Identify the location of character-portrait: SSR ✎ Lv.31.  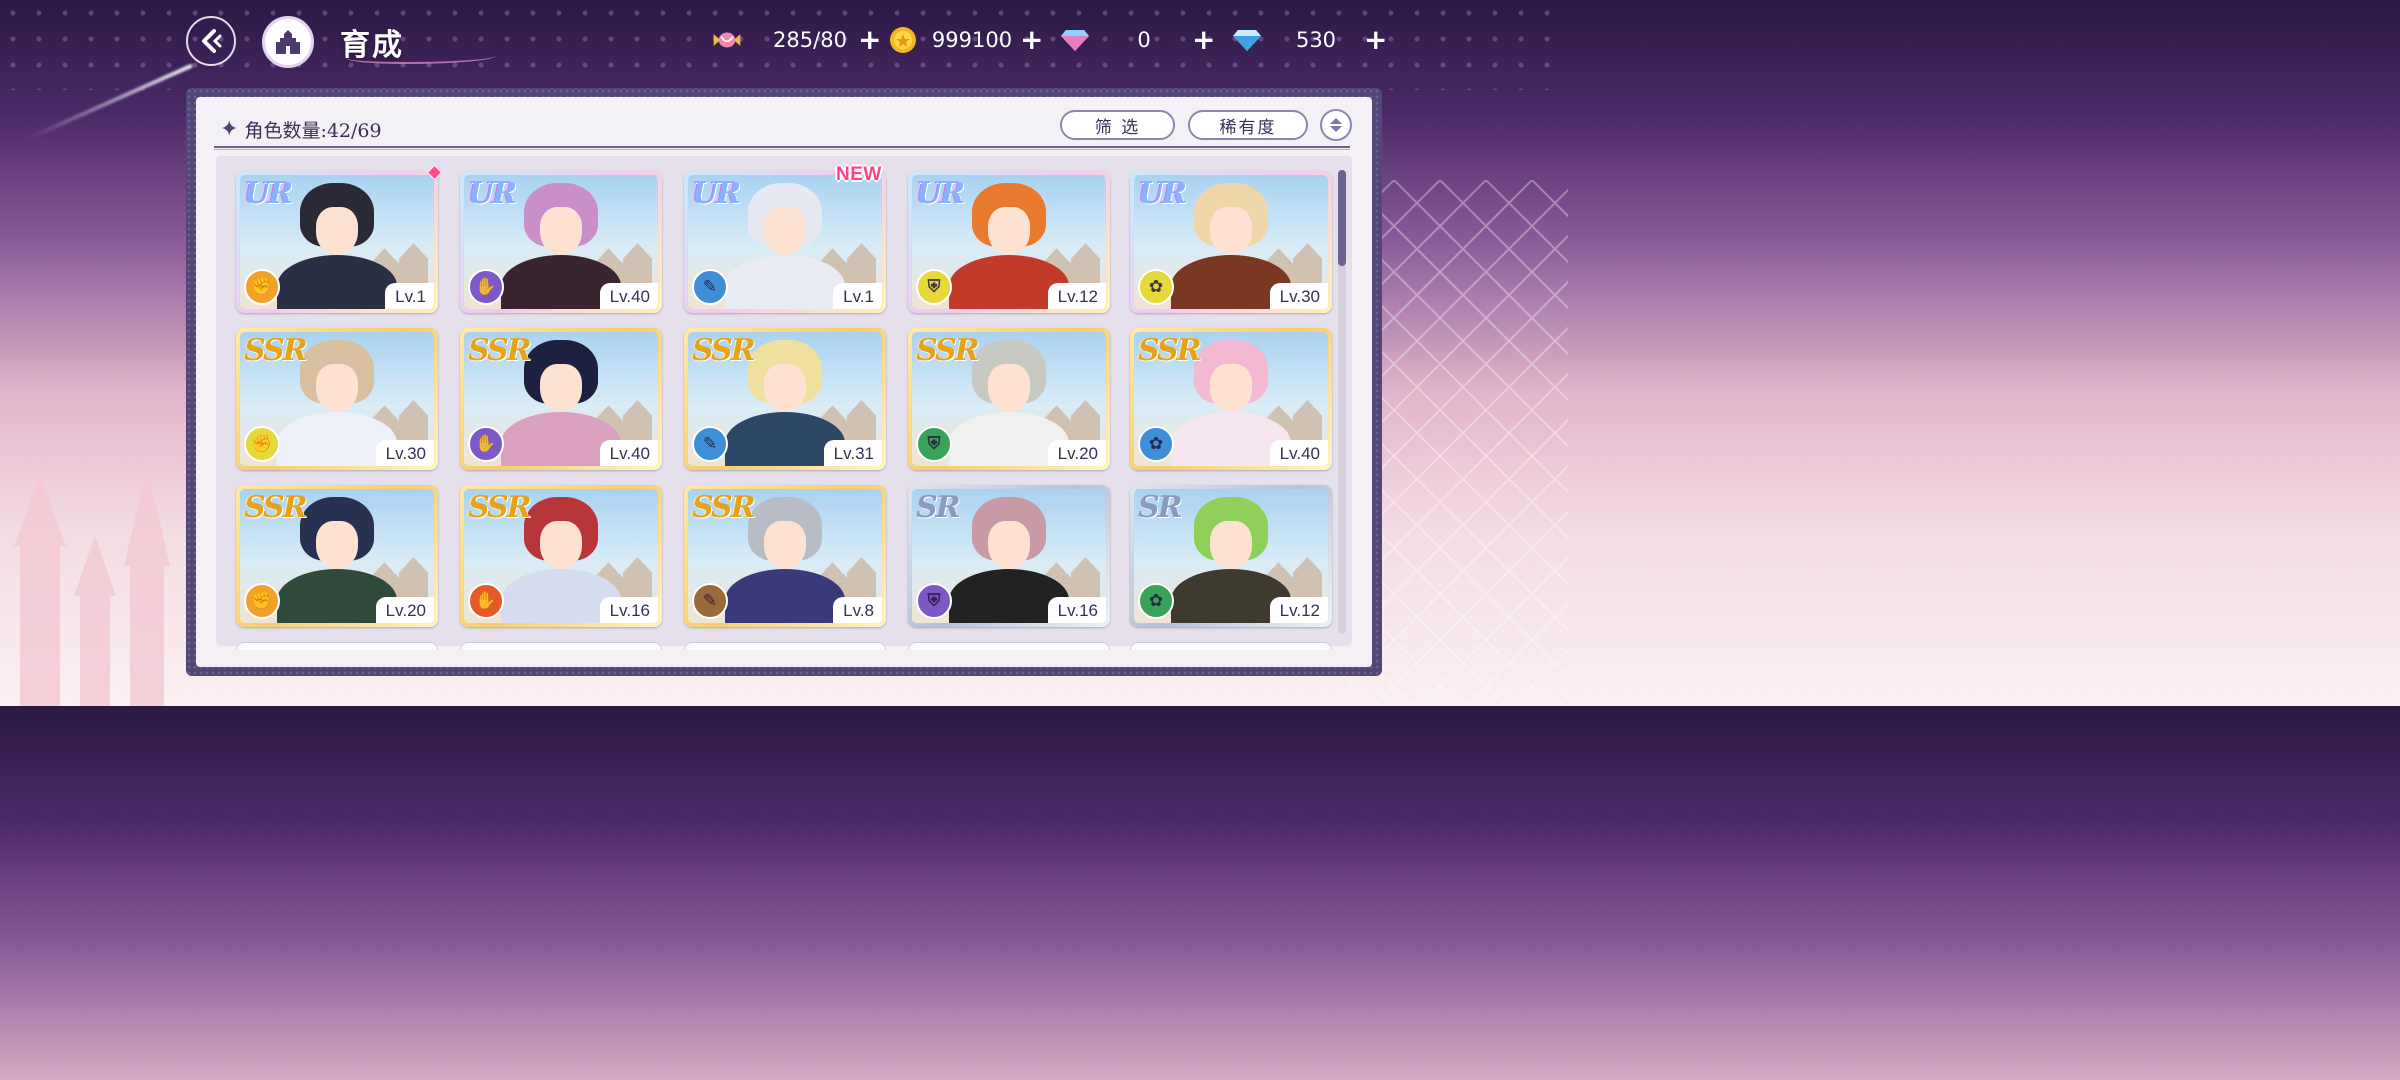
(785, 399).